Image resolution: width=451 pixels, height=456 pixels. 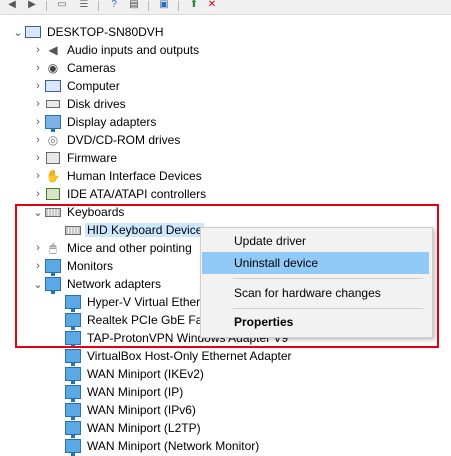 What do you see at coordinates (144, 428) in the screenshot?
I see `device-label: WAN Miniport (L2TP)` at bounding box center [144, 428].